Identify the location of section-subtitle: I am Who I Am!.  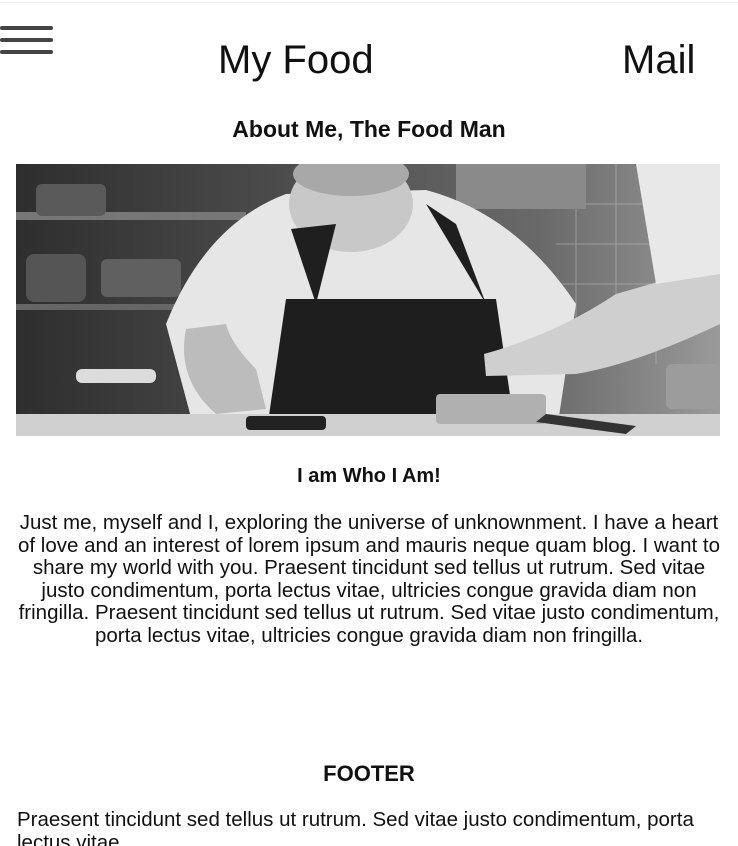
(369, 476).